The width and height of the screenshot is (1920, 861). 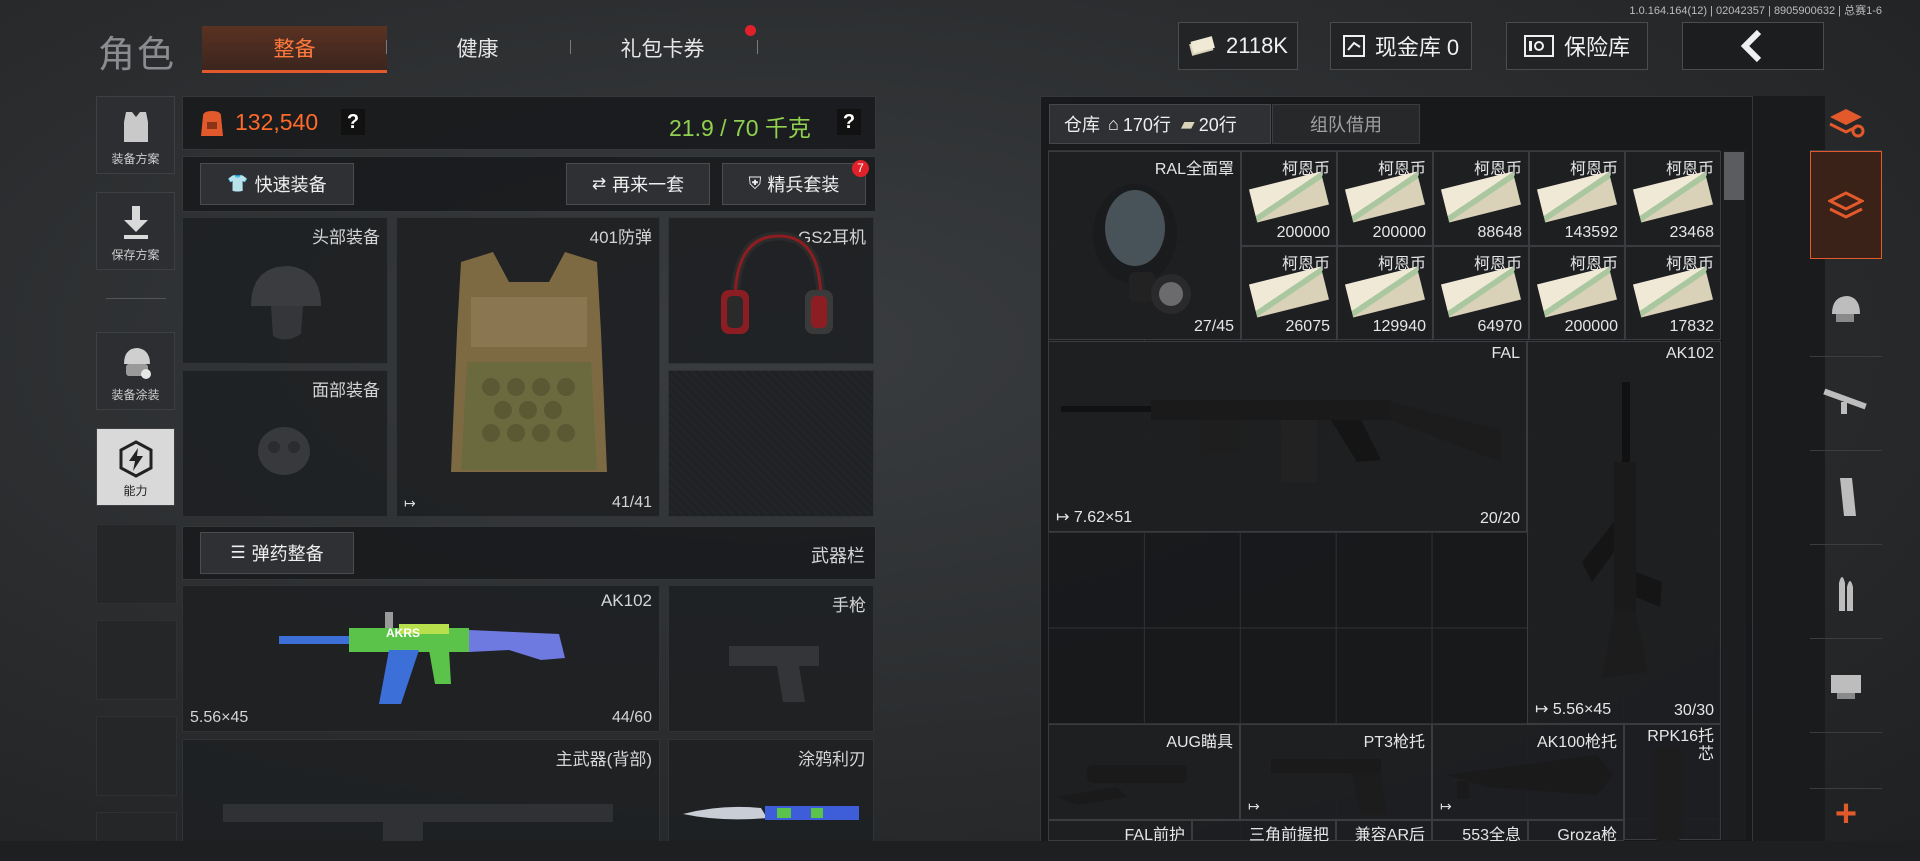 I want to click on warehouse-item-rpk16-core: RPK16托芯, so click(x=1672, y=782).